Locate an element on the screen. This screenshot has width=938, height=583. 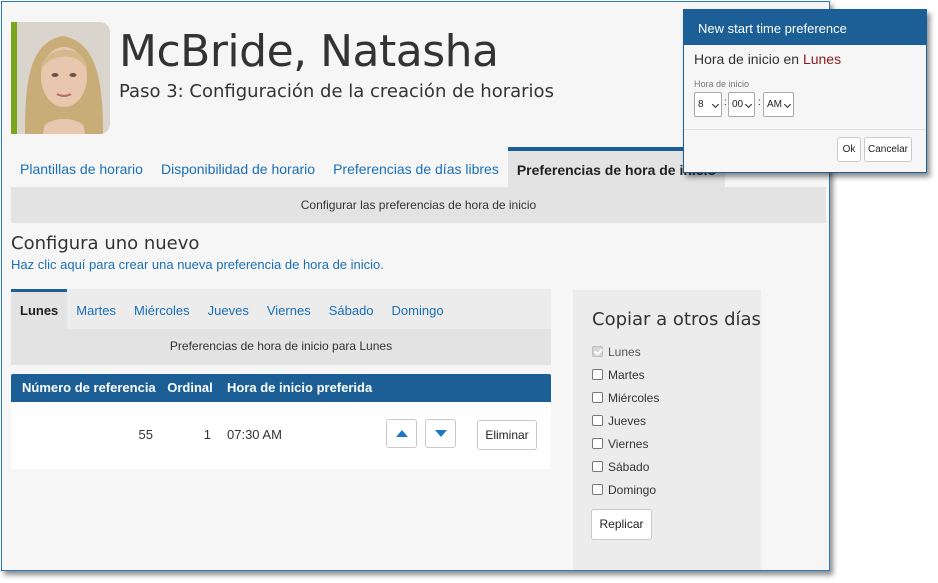
arrow-down-icon is located at coordinates (440, 433).